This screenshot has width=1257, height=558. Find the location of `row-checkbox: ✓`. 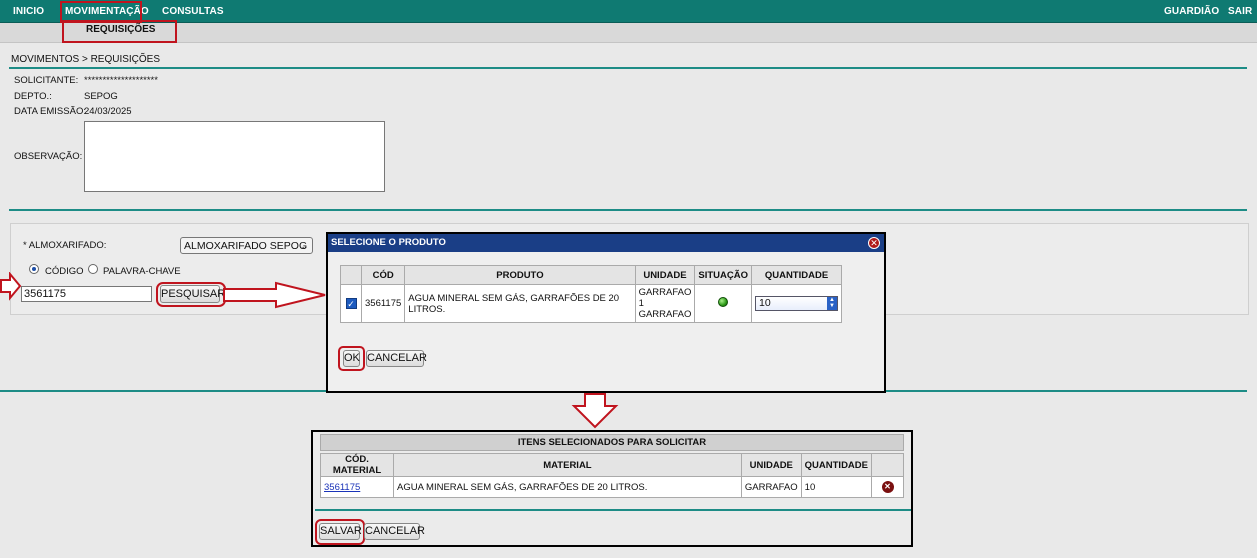

row-checkbox: ✓ is located at coordinates (351, 303).